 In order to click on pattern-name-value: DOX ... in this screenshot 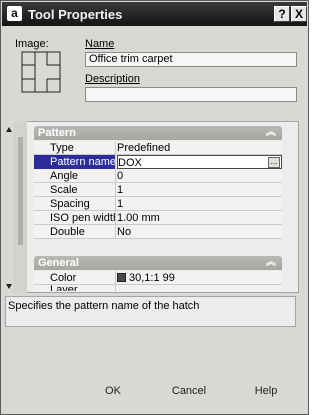, I will do `click(199, 162)`.